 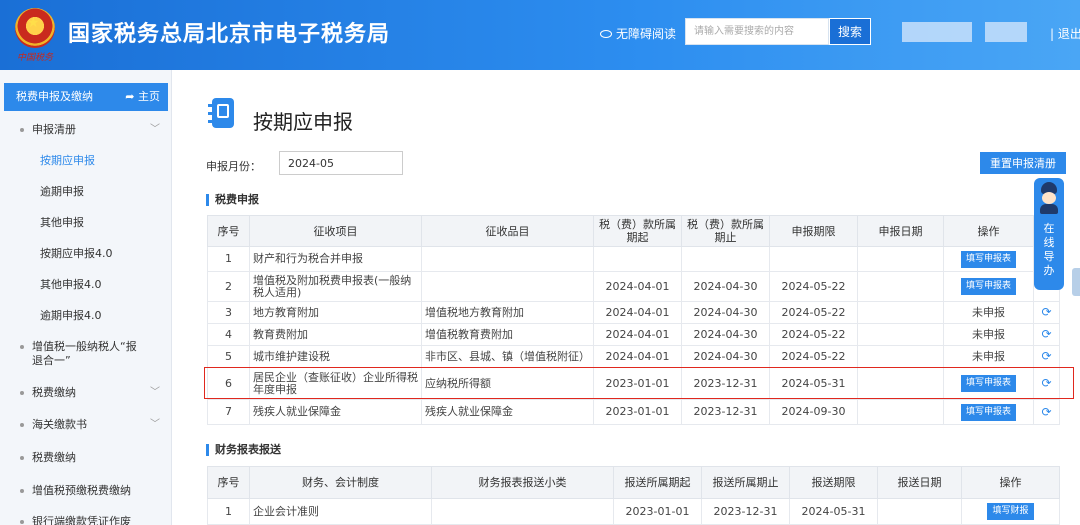 What do you see at coordinates (507, 231) in the screenshot?
I see `col-header: 征收品目` at bounding box center [507, 231].